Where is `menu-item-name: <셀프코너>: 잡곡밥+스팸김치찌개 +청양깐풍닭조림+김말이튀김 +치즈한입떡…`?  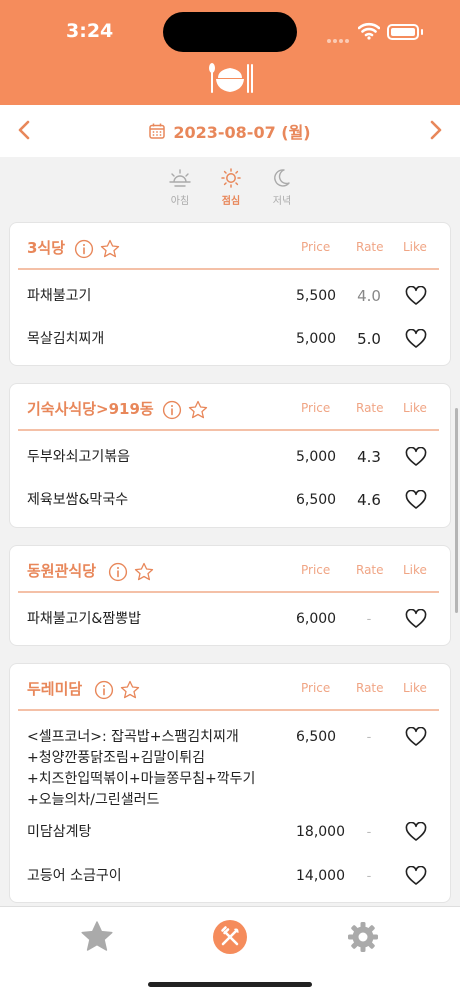 menu-item-name: <셀프코너>: 잡곡밥+스팸김치찌개 +청양깐풍닭조림+김말이튀김 +치즈한입떡… is located at coordinates (141, 769).